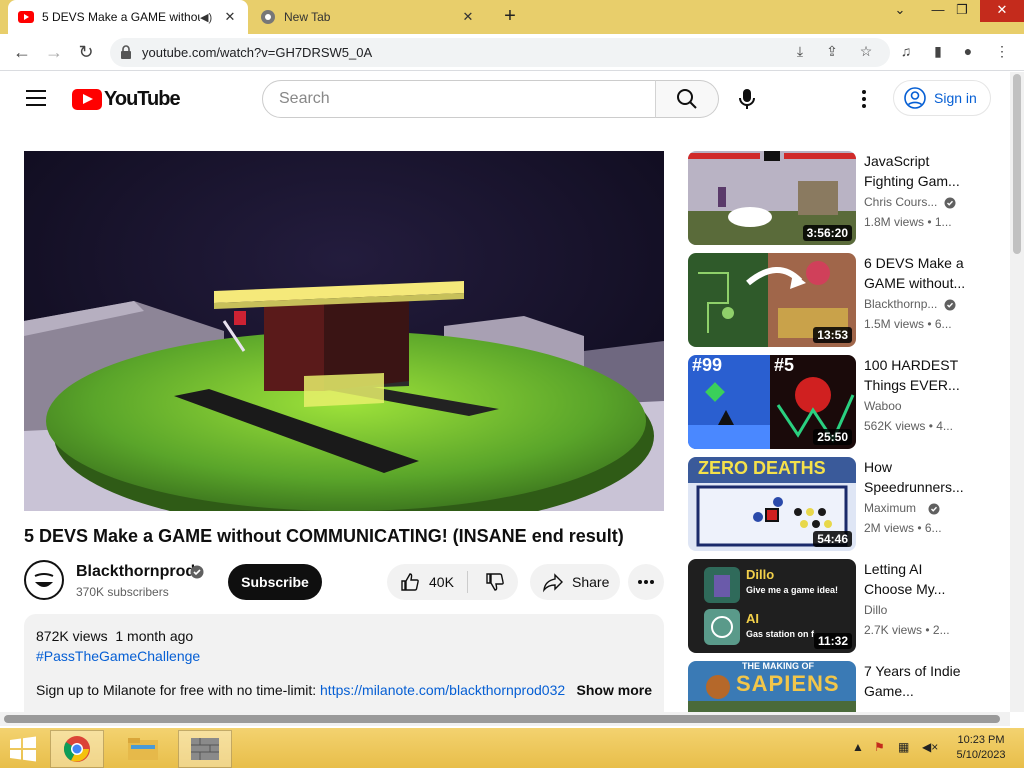 The width and height of the screenshot is (1024, 768). What do you see at coordinates (832, 53) in the screenshot?
I see `share-page-icon: ⇪` at bounding box center [832, 53].